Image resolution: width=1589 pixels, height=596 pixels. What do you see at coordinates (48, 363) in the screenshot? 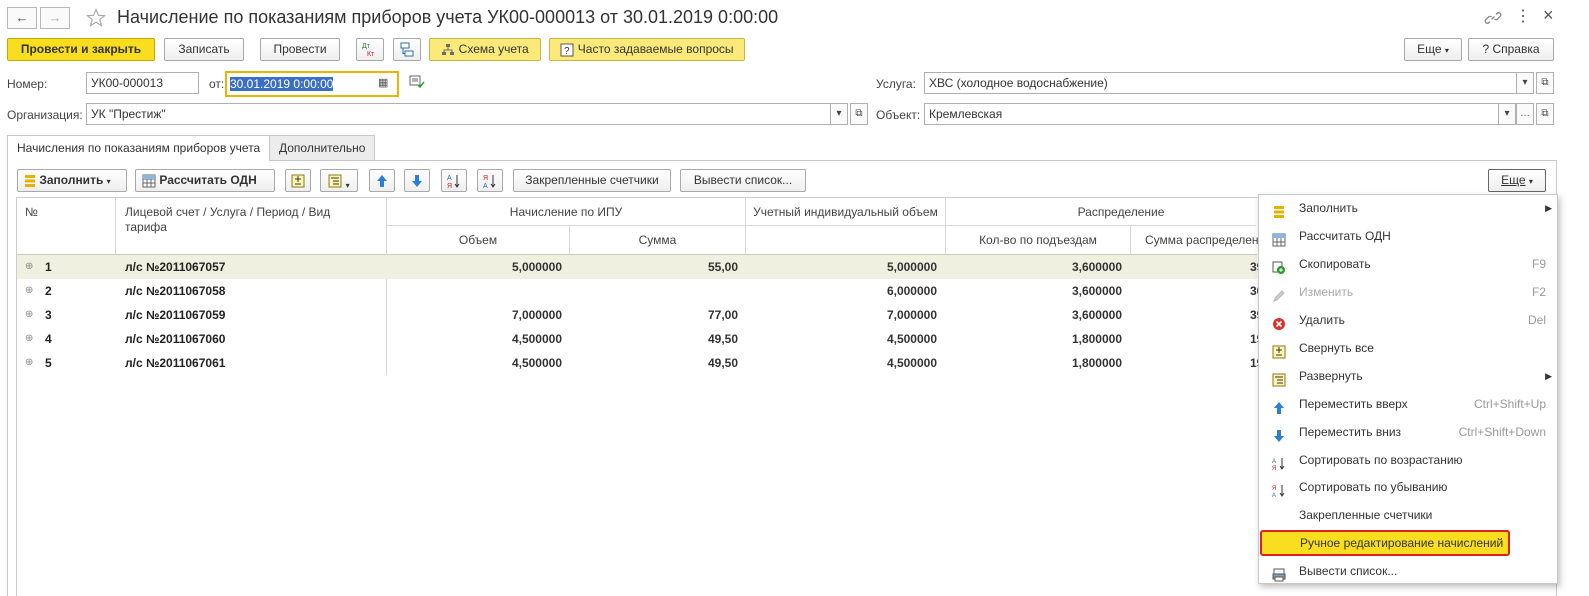
I see `row-number: 5` at bounding box center [48, 363].